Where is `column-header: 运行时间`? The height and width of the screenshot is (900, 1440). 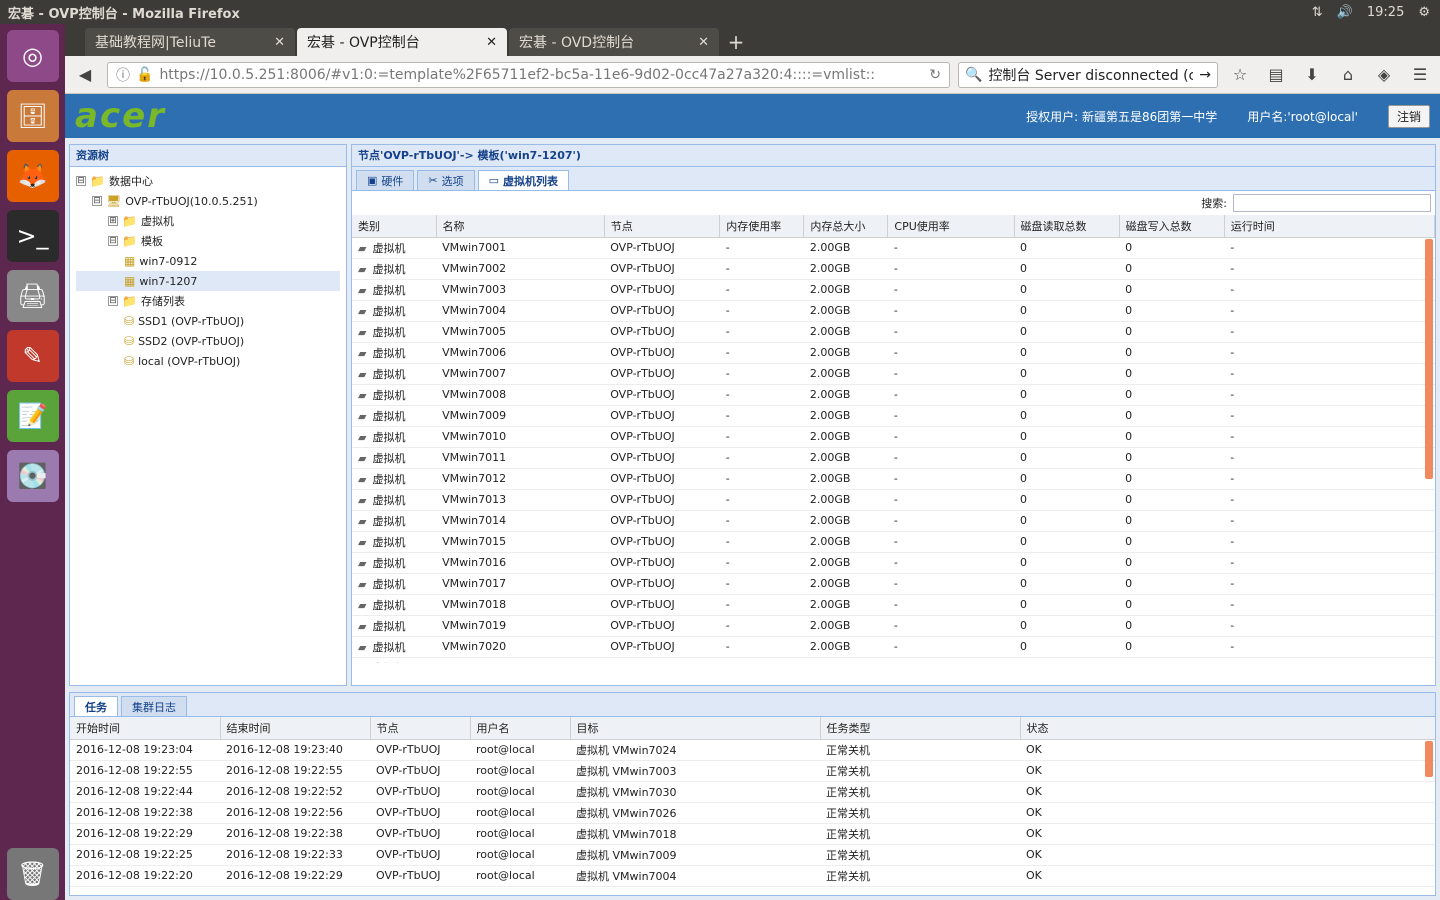
column-header: 运行时间 is located at coordinates (1329, 226).